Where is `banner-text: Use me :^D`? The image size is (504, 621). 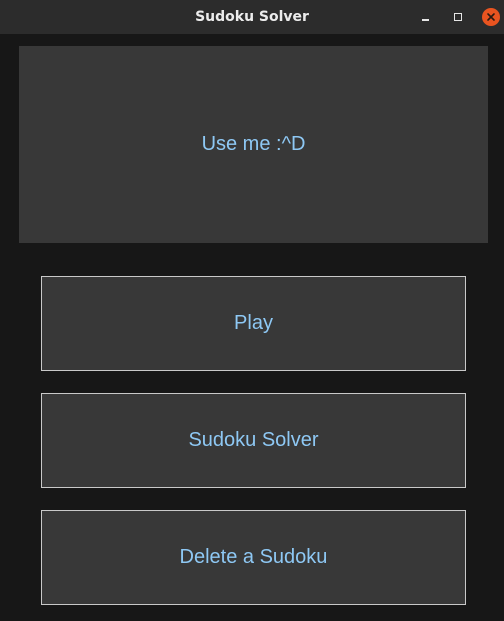
banner-text: Use me :^D is located at coordinates (253, 144).